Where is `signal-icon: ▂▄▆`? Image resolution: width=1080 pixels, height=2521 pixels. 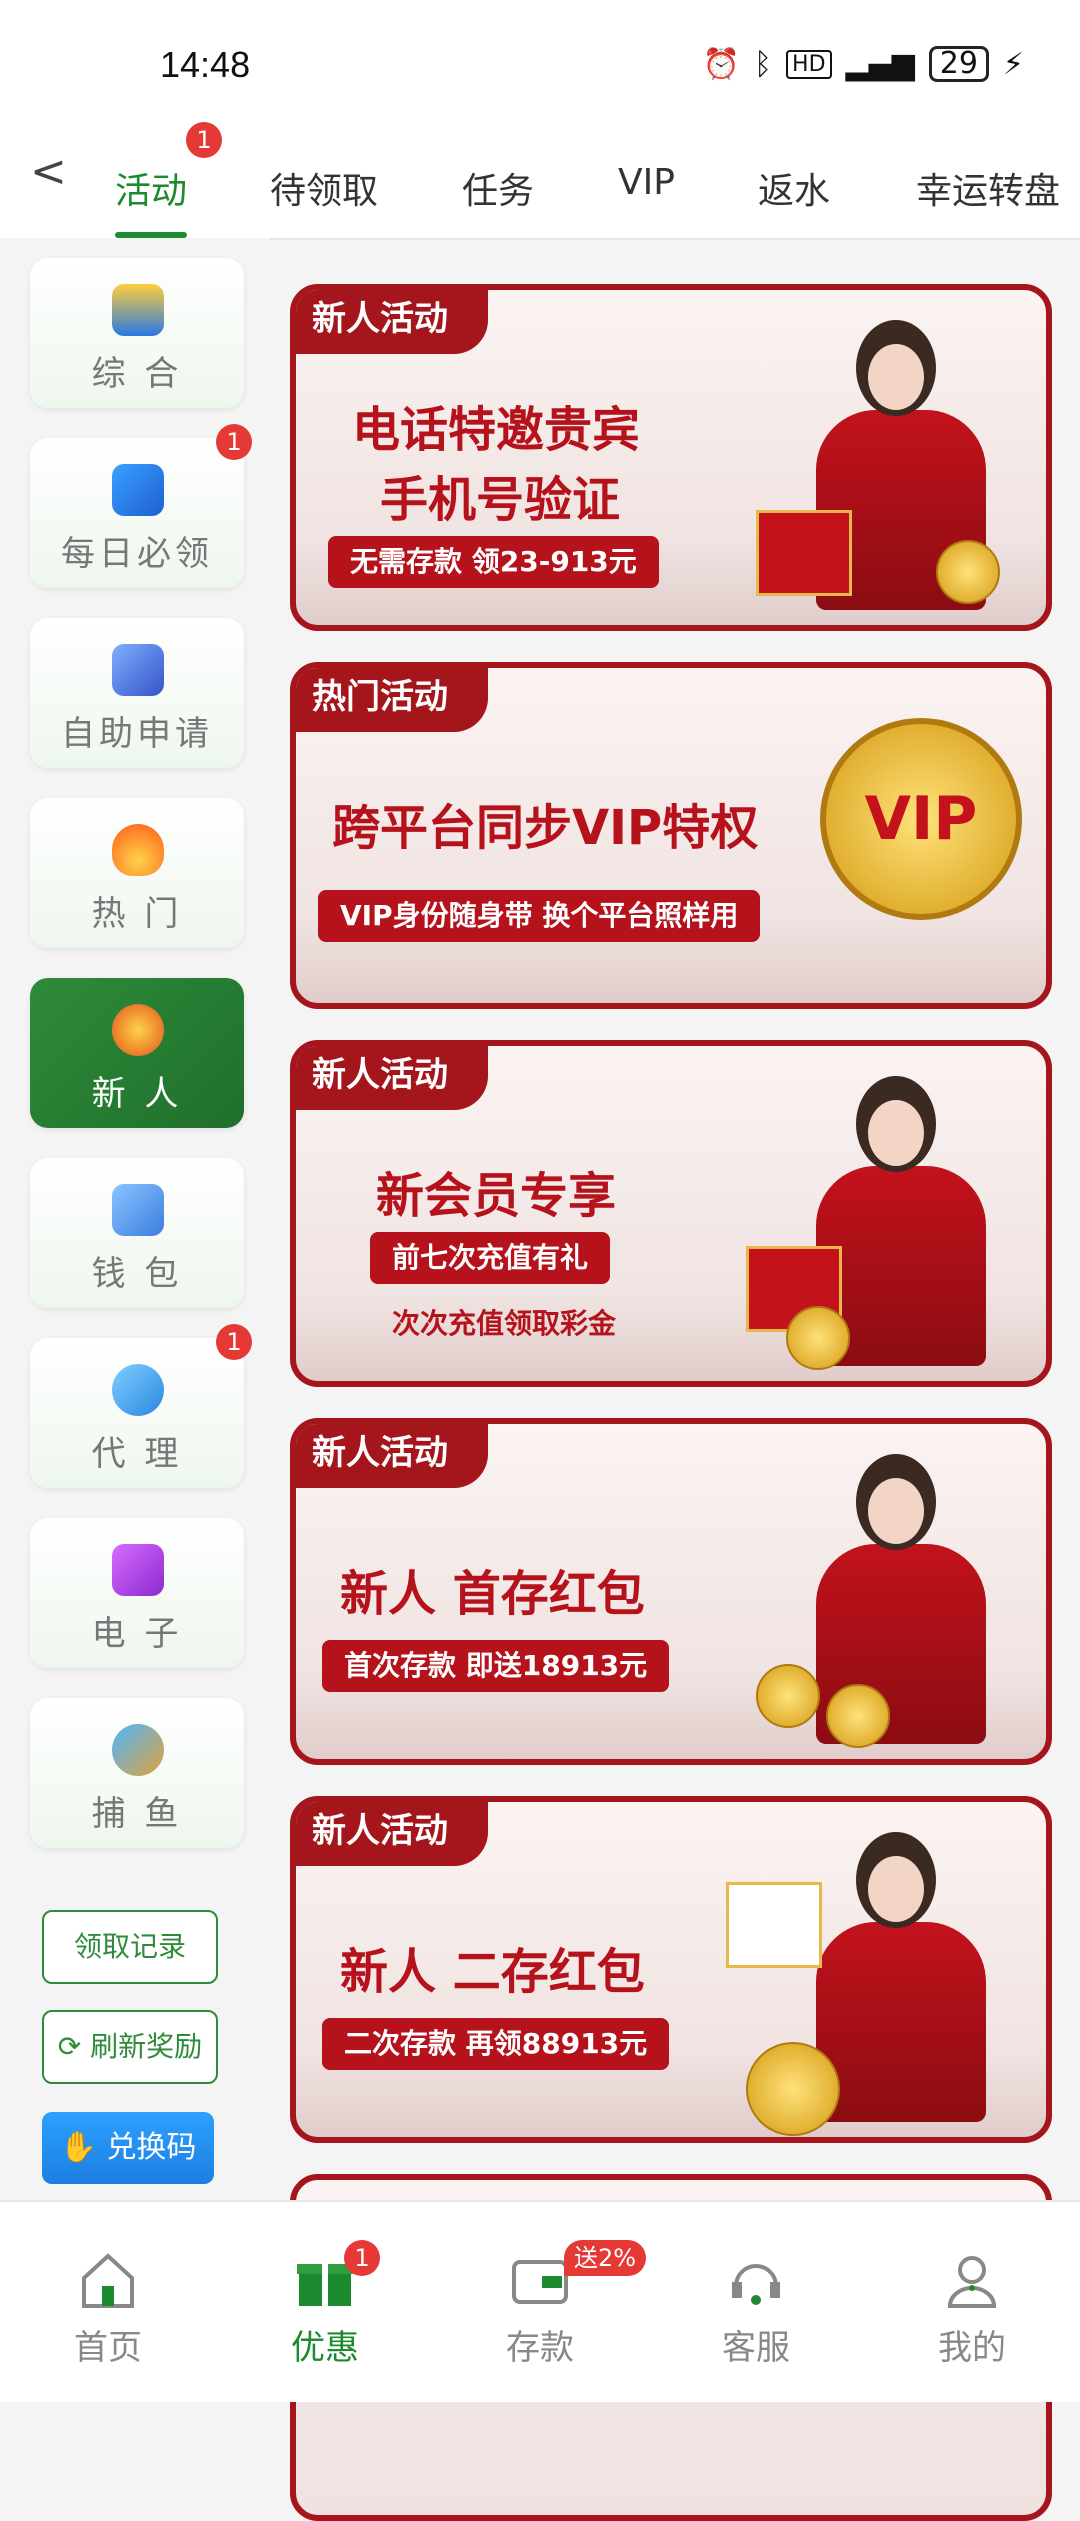 signal-icon: ▂▄▆ is located at coordinates (880, 64).